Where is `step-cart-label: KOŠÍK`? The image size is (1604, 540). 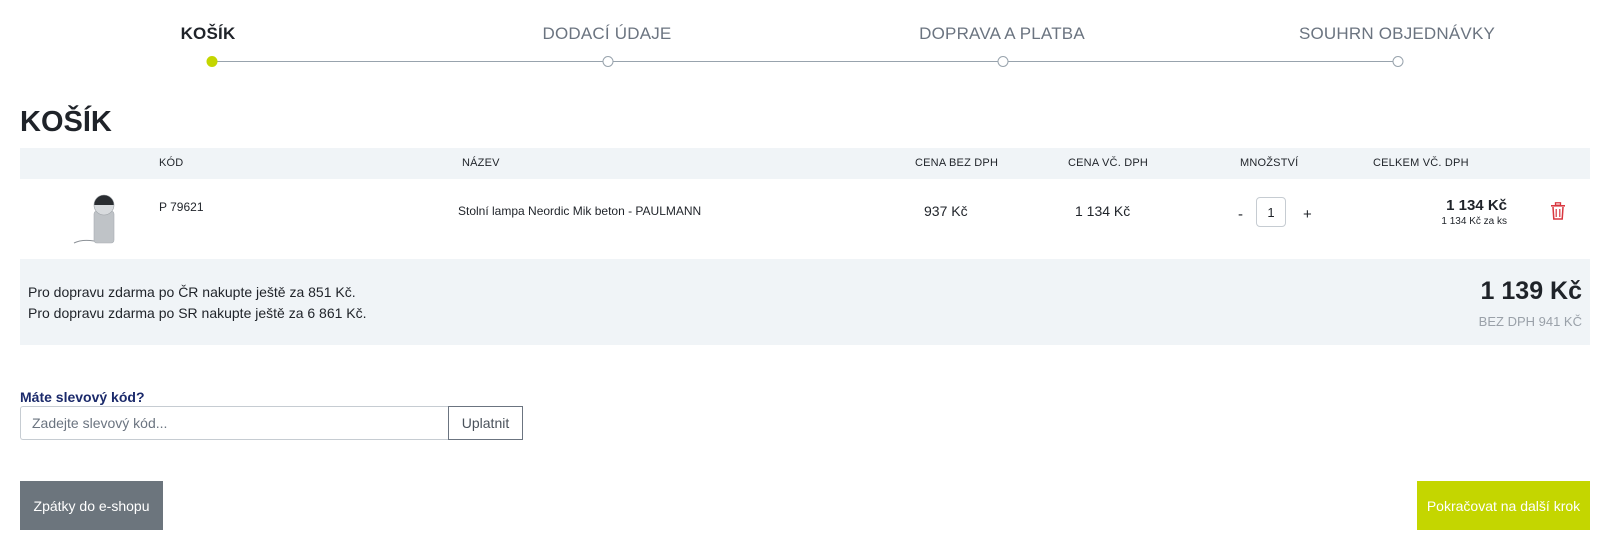
step-cart-label: KOŠÍK is located at coordinates (208, 33).